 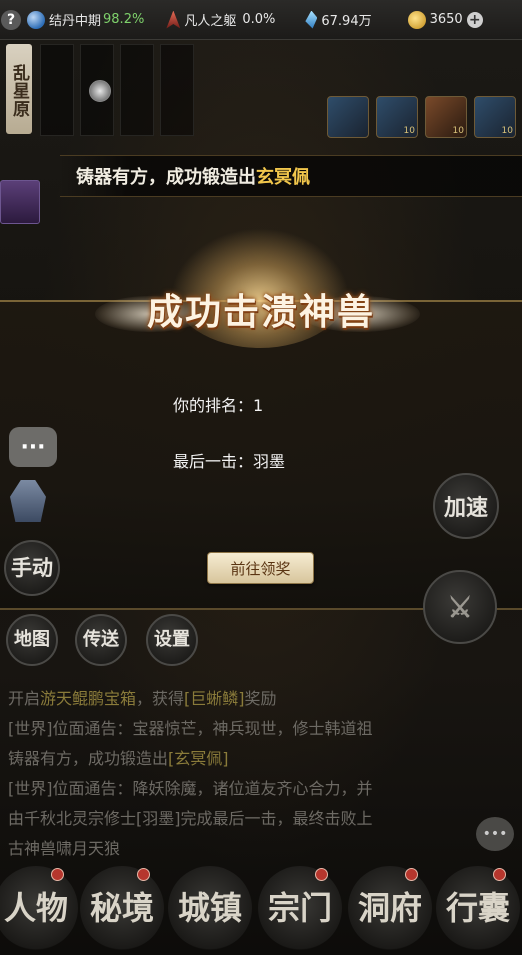 What do you see at coordinates (64, 848) in the screenshot?
I see `chat-text: 古神兽啸月天狼` at bounding box center [64, 848].